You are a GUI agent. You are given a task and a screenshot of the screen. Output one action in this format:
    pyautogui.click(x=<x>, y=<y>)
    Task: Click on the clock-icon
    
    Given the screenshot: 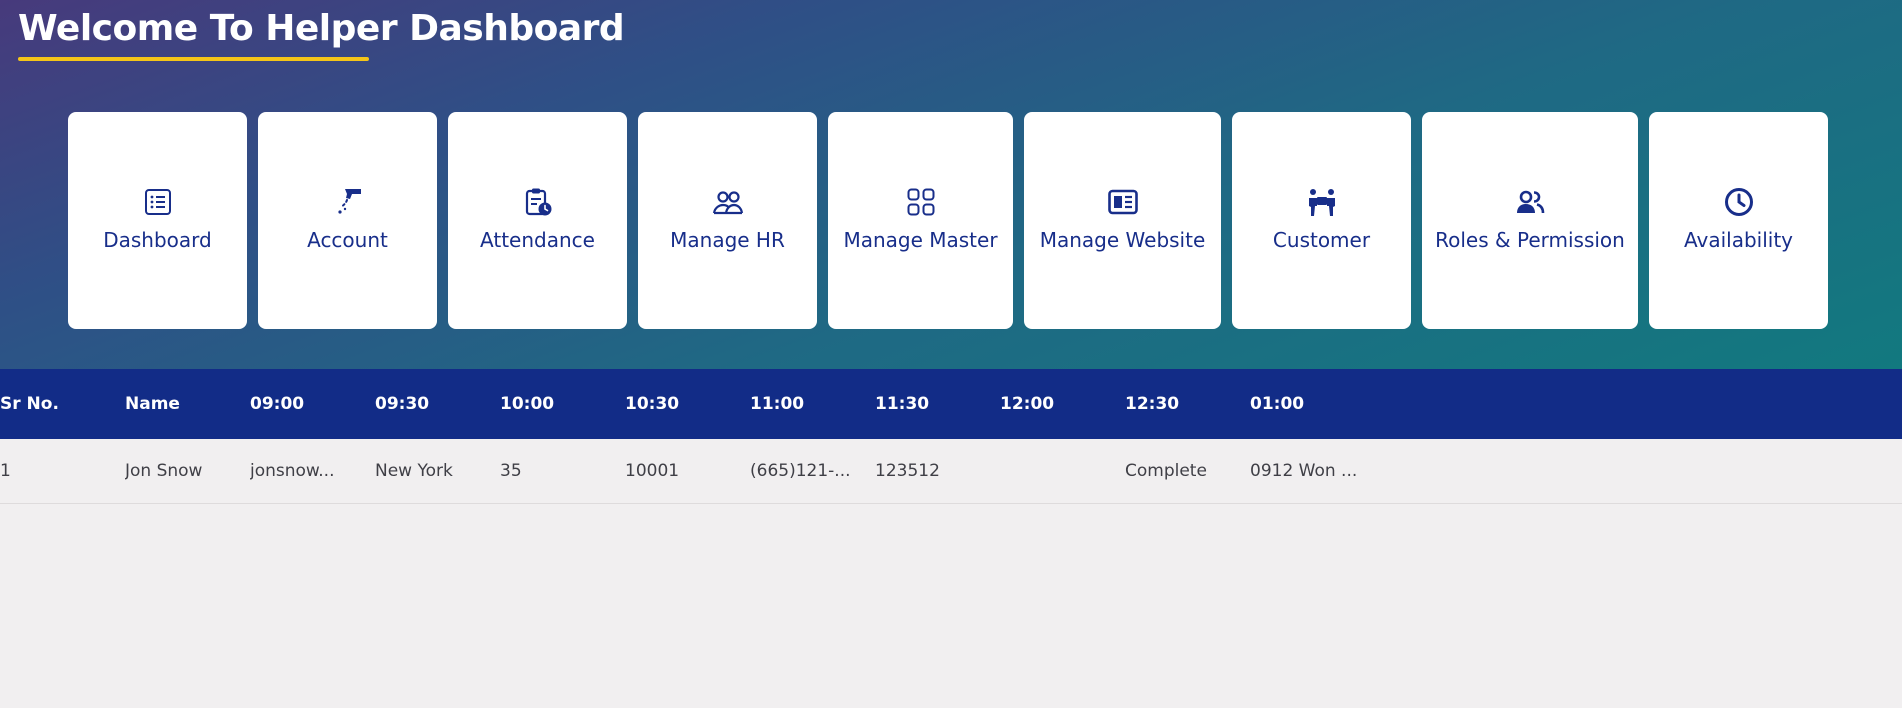 What is the action you would take?
    pyautogui.click(x=1739, y=202)
    